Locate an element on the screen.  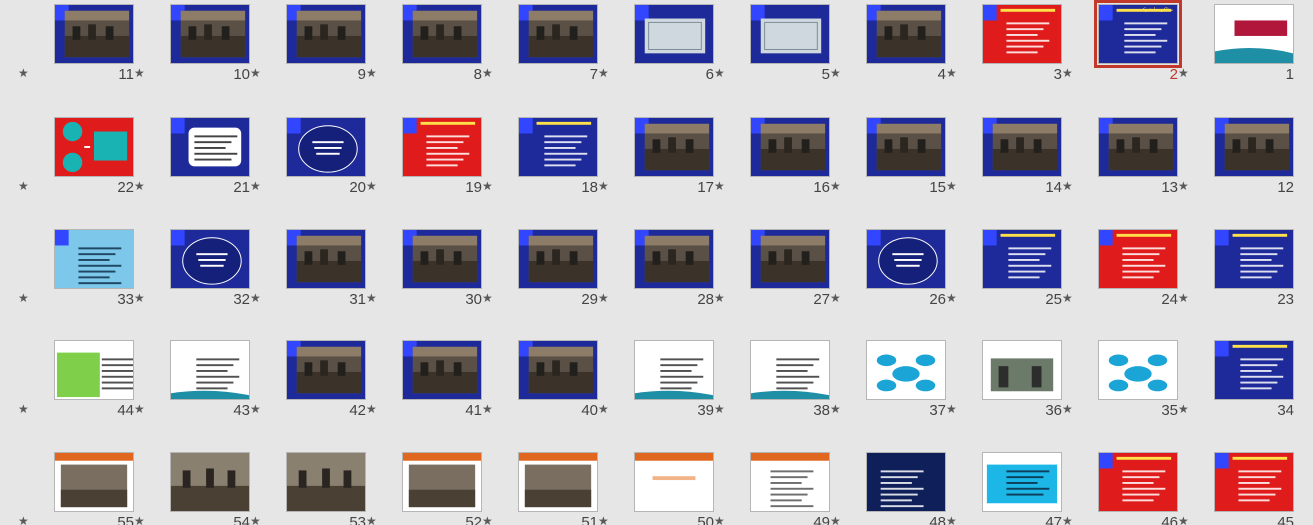
slide-thumbnail-11: ★ 11 is located at coordinates (76, 49).